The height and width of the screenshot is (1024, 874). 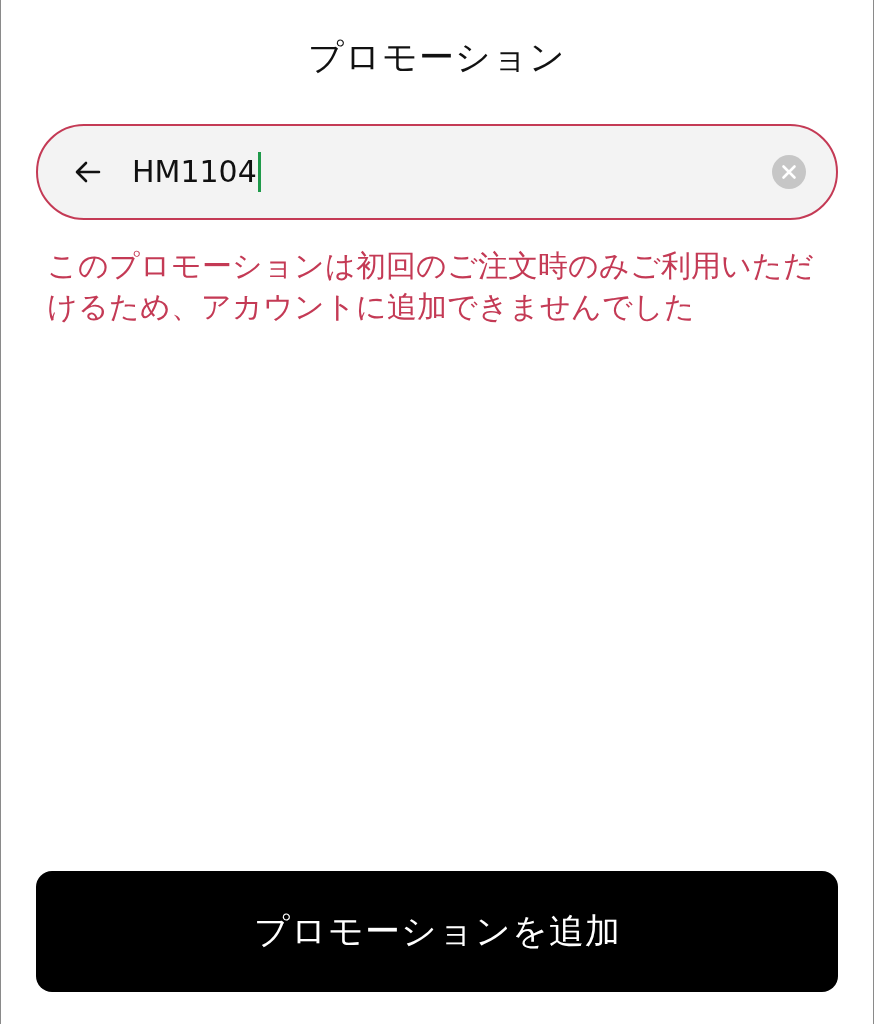 I want to click on promo-code-text: HM1104, so click(x=194, y=172).